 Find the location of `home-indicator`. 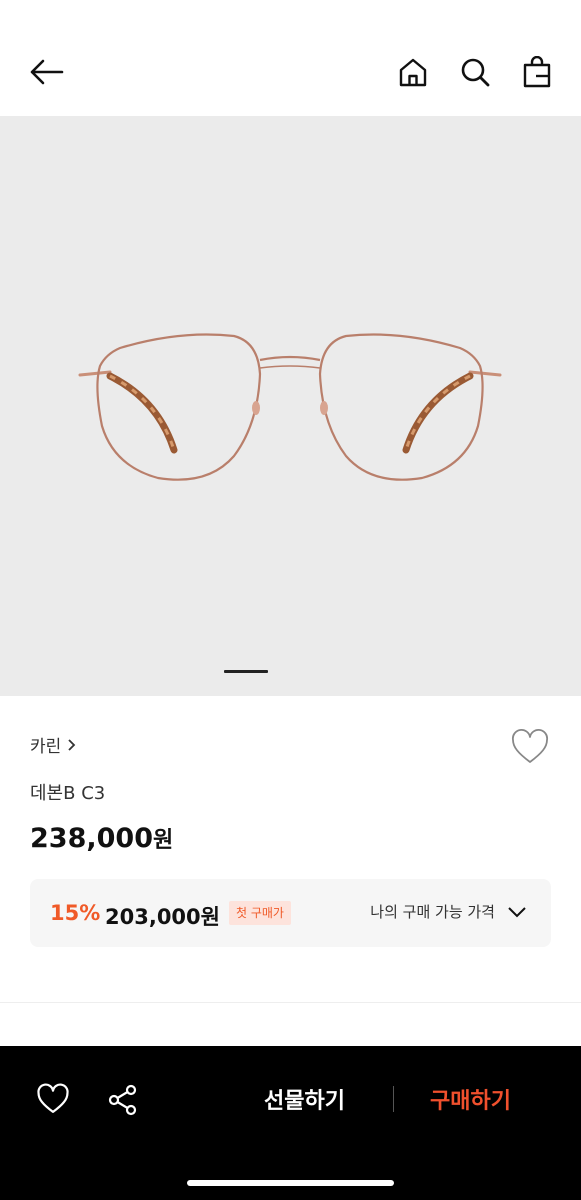

home-indicator is located at coordinates (290, 1183).